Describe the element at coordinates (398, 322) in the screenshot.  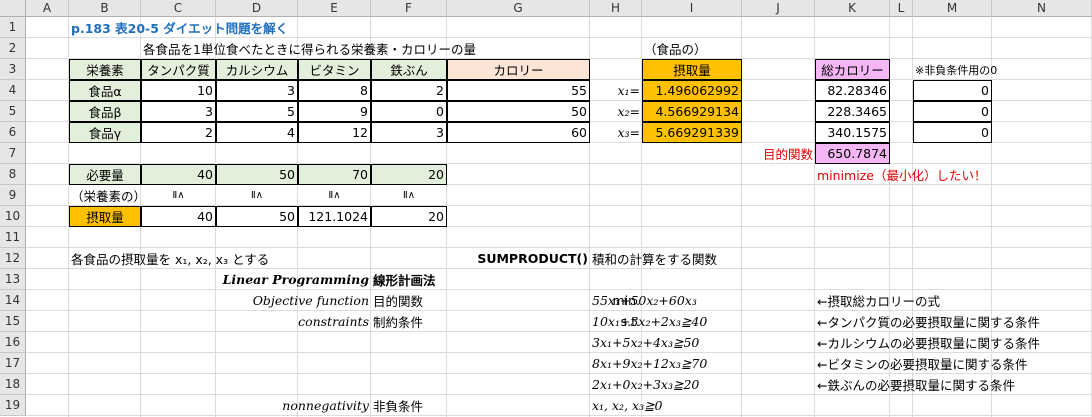
I see `constraints-japanese: 制約条件` at that location.